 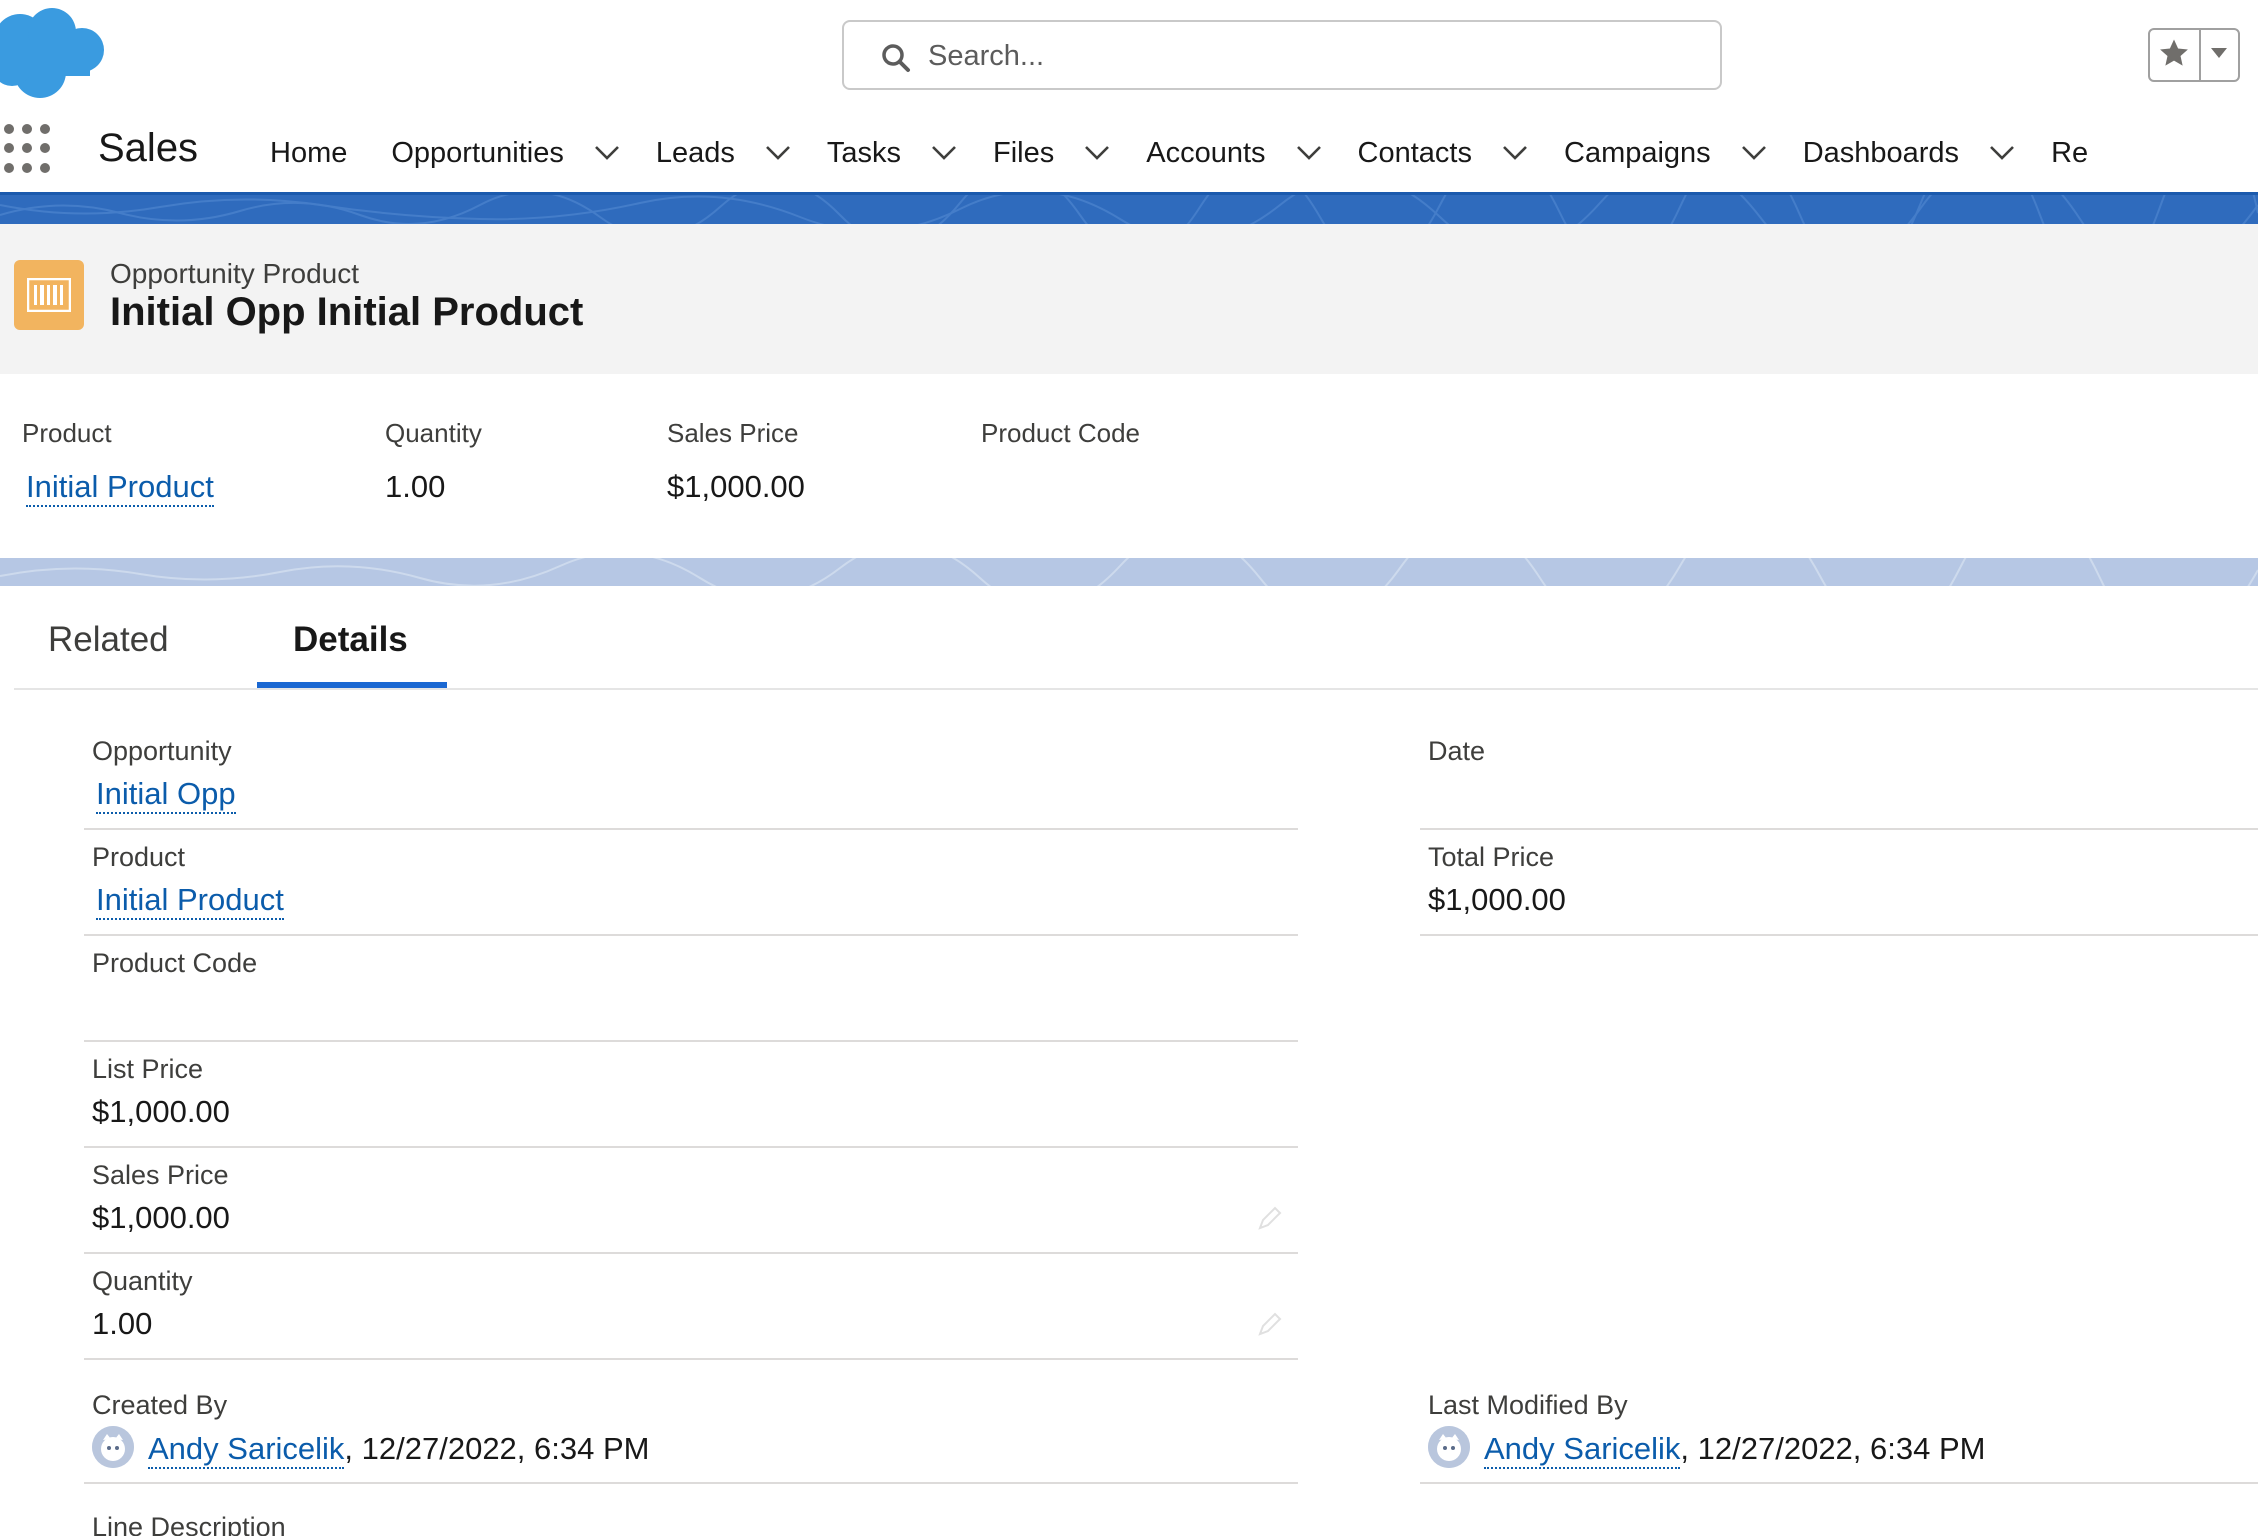 I want to click on nav-item-tasks: Tasks, so click(x=892, y=153).